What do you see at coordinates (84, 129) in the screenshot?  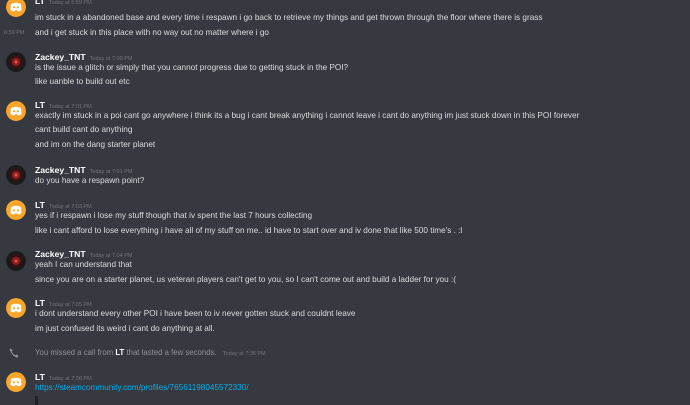 I see `message-text: cant build cant do anything` at bounding box center [84, 129].